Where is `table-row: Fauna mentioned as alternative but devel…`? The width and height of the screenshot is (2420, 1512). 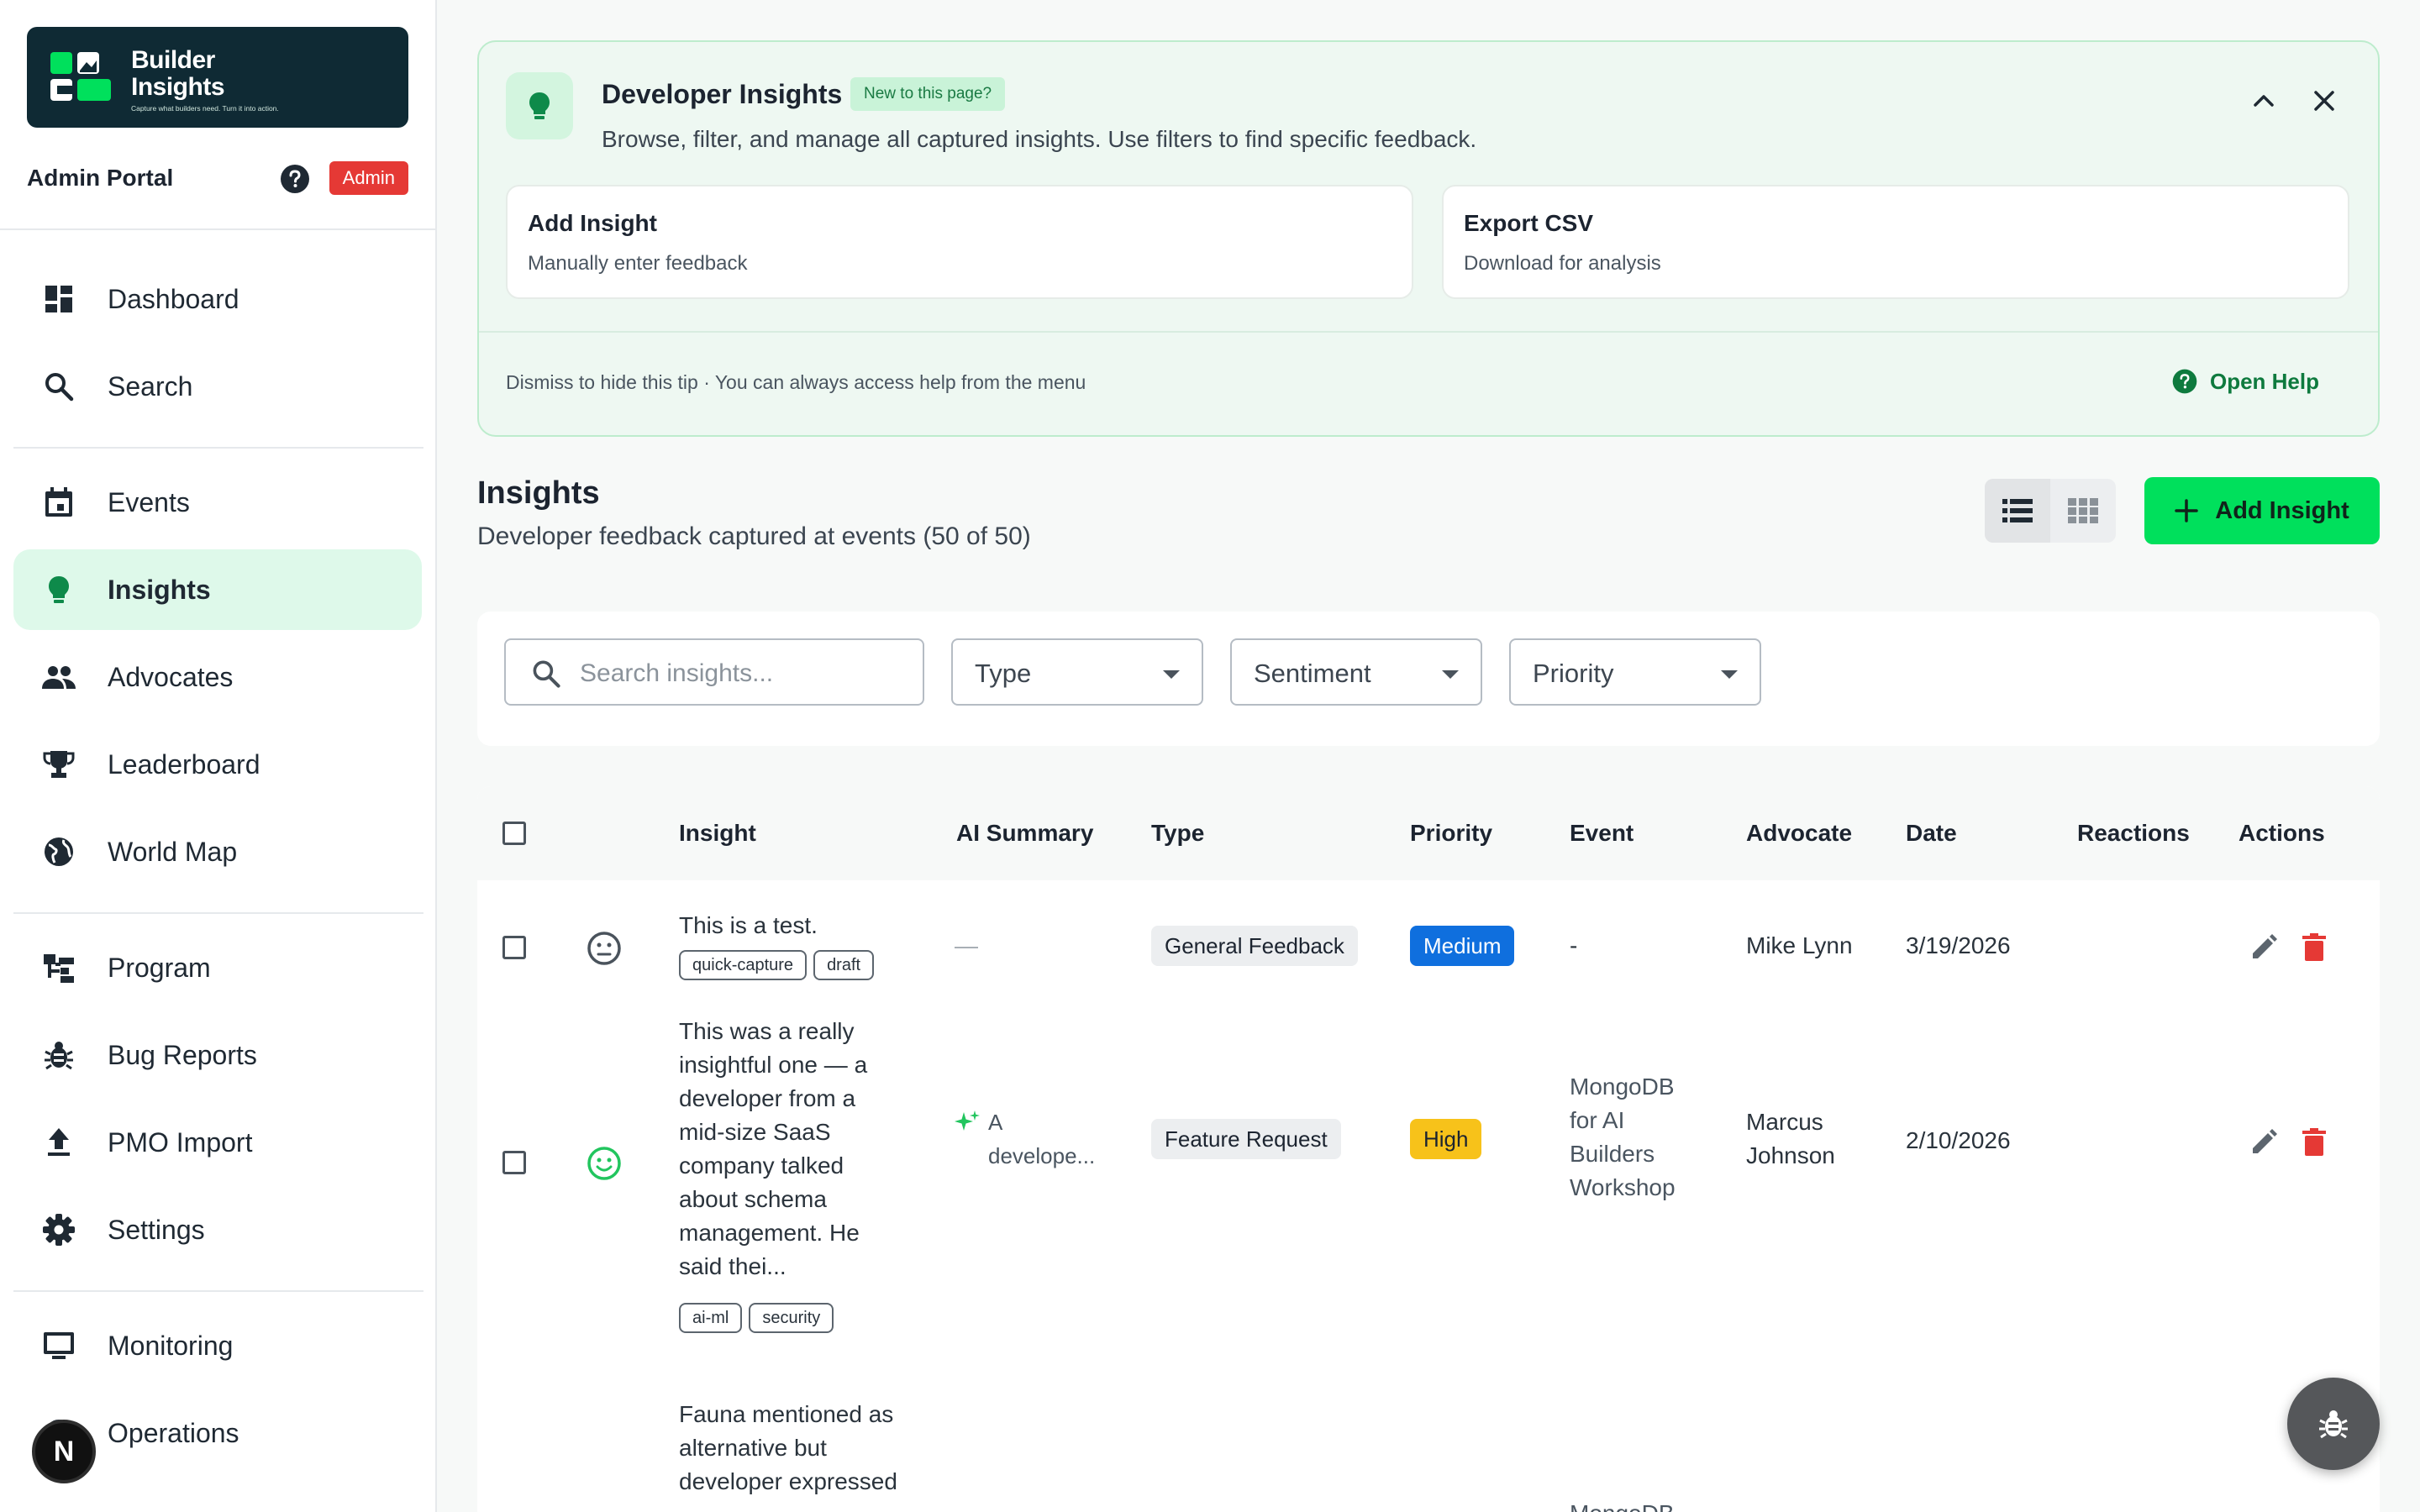
table-row: Fauna mentioned as alternative but devel… is located at coordinates (1428, 1455).